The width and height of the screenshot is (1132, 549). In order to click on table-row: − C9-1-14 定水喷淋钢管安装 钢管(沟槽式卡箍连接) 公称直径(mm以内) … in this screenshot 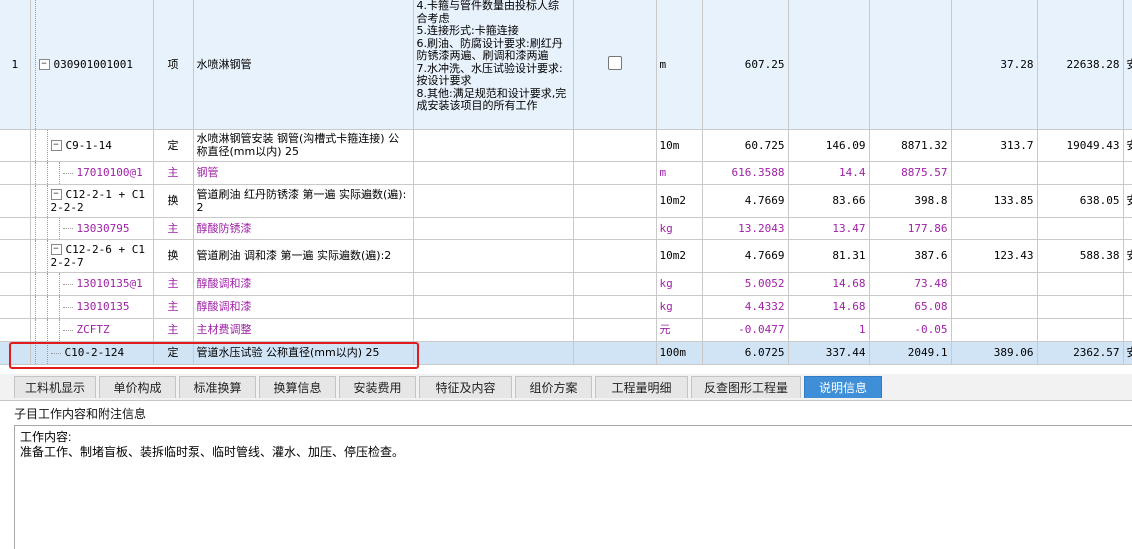, I will do `click(566, 145)`.